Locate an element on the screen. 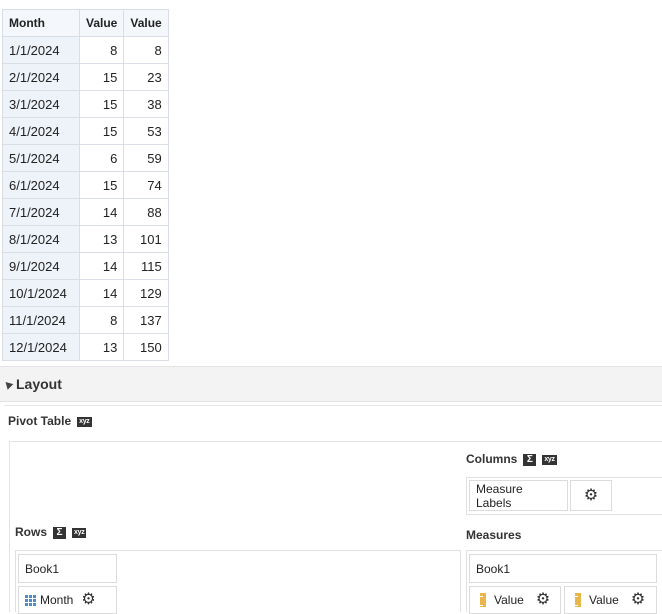 Image resolution: width=662 pixels, height=614 pixels. cumulative-value-cell: 8 is located at coordinates (146, 50).